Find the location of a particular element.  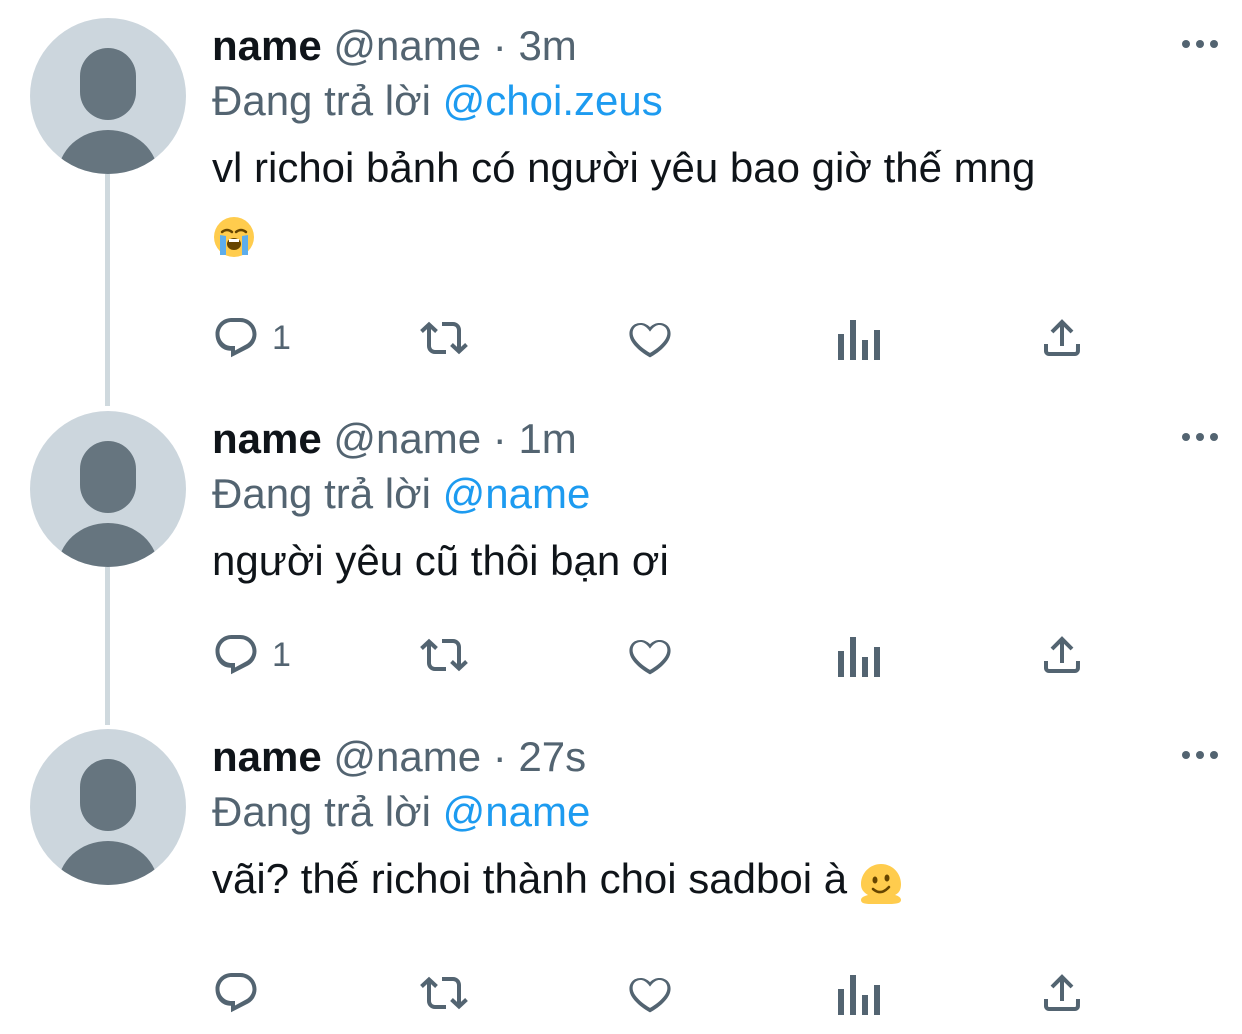

reply-button is located at coordinates (242, 993).